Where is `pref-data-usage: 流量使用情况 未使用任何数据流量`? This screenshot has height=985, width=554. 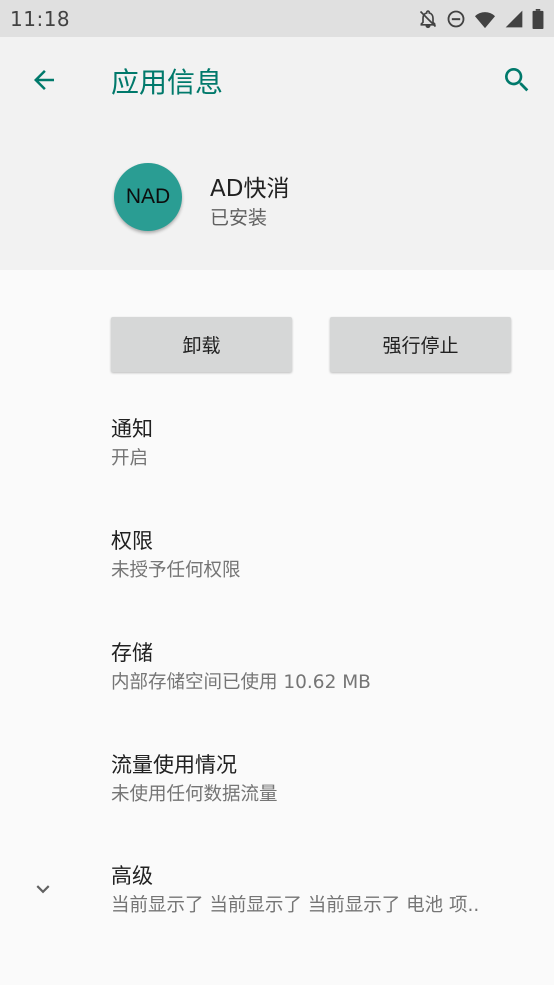
pref-data-usage: 流量使用情况 未使用任何数据流量 is located at coordinates (326, 780).